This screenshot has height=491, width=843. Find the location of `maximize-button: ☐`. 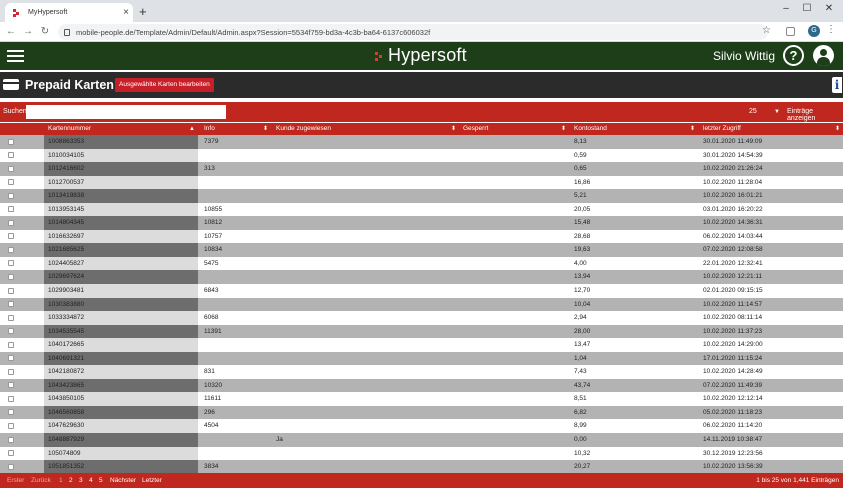

maximize-button: ☐ is located at coordinates (807, 9).